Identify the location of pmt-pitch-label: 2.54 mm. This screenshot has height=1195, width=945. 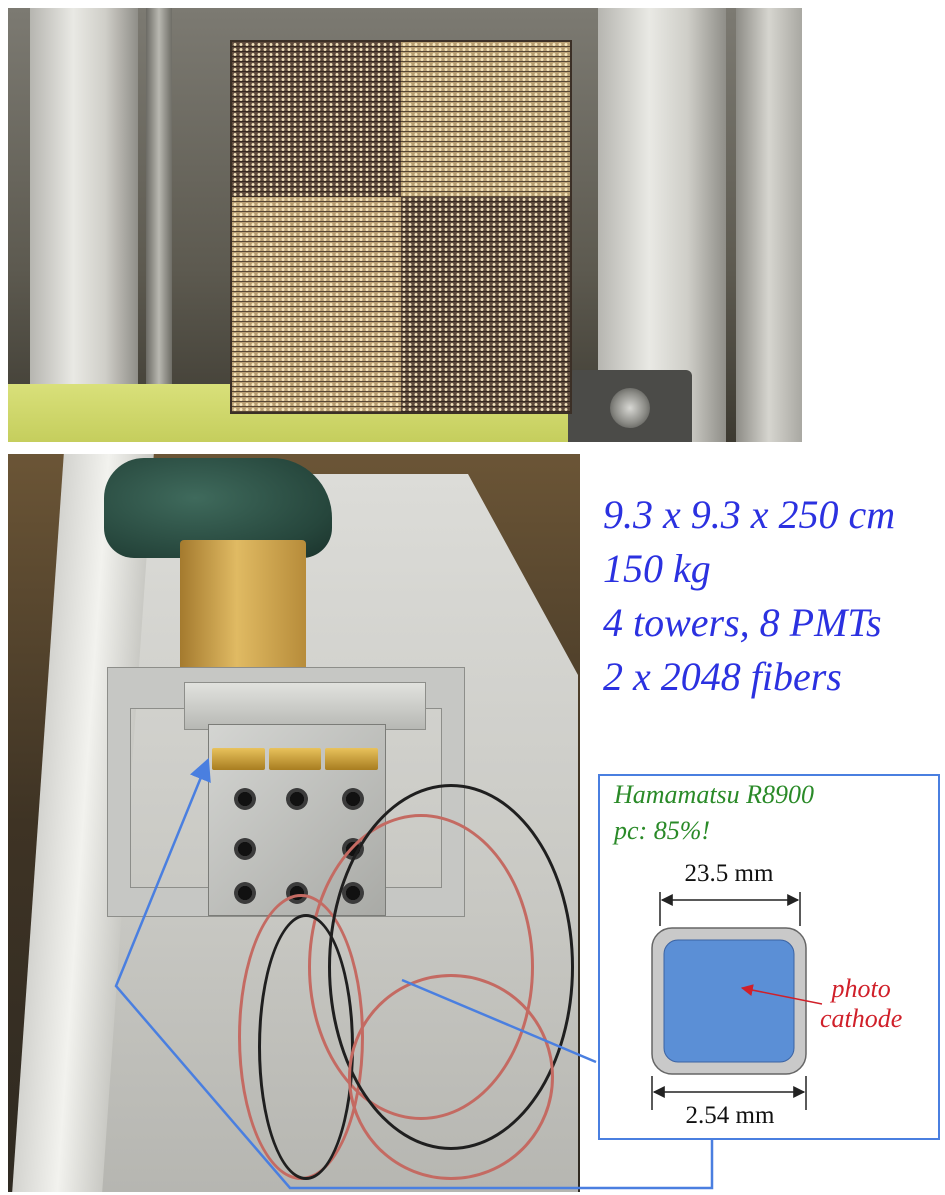
(730, 1115).